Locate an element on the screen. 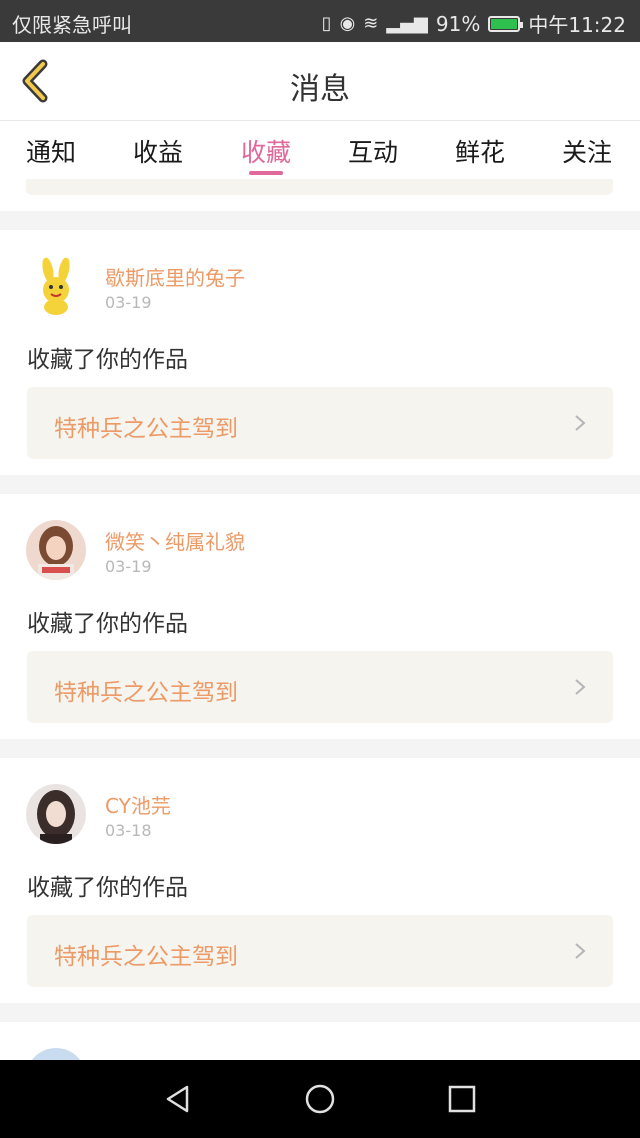 The height and width of the screenshot is (1138, 640). tab-flowers: 鲜花 is located at coordinates (480, 151).